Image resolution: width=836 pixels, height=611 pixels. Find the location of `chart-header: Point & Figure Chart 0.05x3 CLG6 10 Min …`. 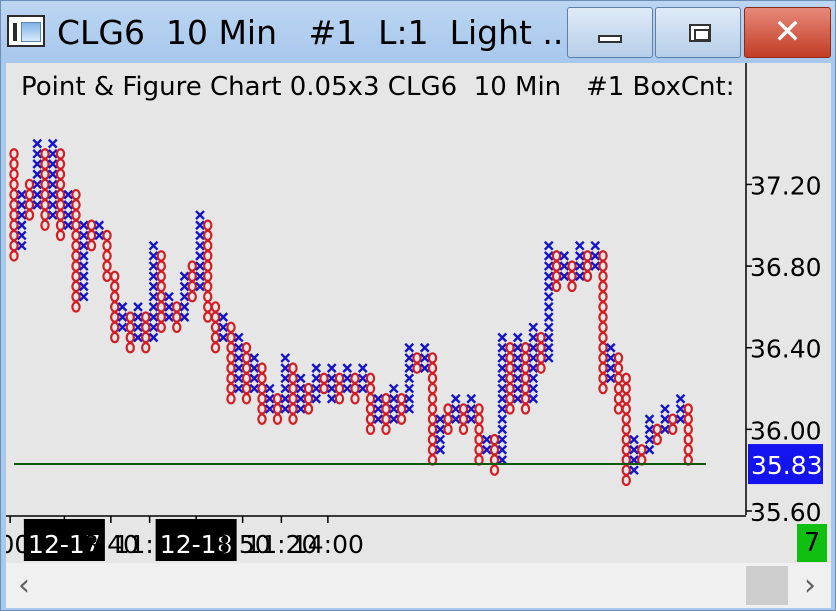

chart-header: Point & Figure Chart 0.05x3 CLG6 10 Min … is located at coordinates (378, 87).